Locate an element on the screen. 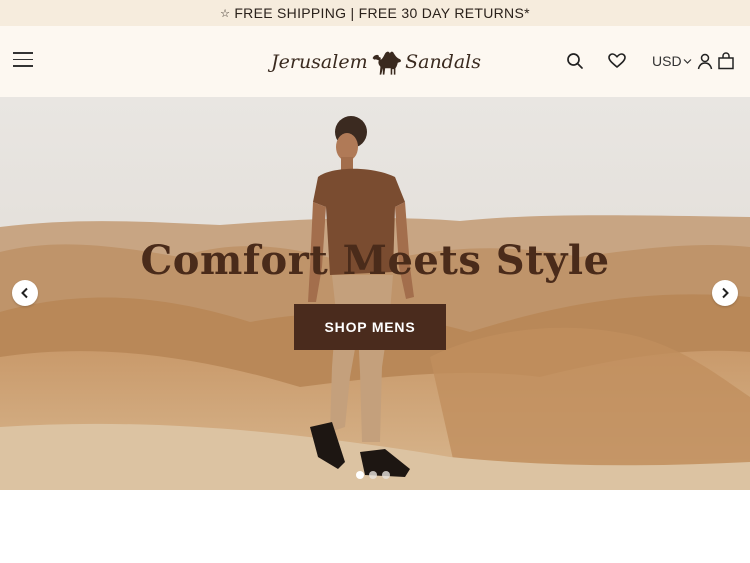 Image resolution: width=750 pixels, height=563 pixels. chevron-down-icon is located at coordinates (687, 61).